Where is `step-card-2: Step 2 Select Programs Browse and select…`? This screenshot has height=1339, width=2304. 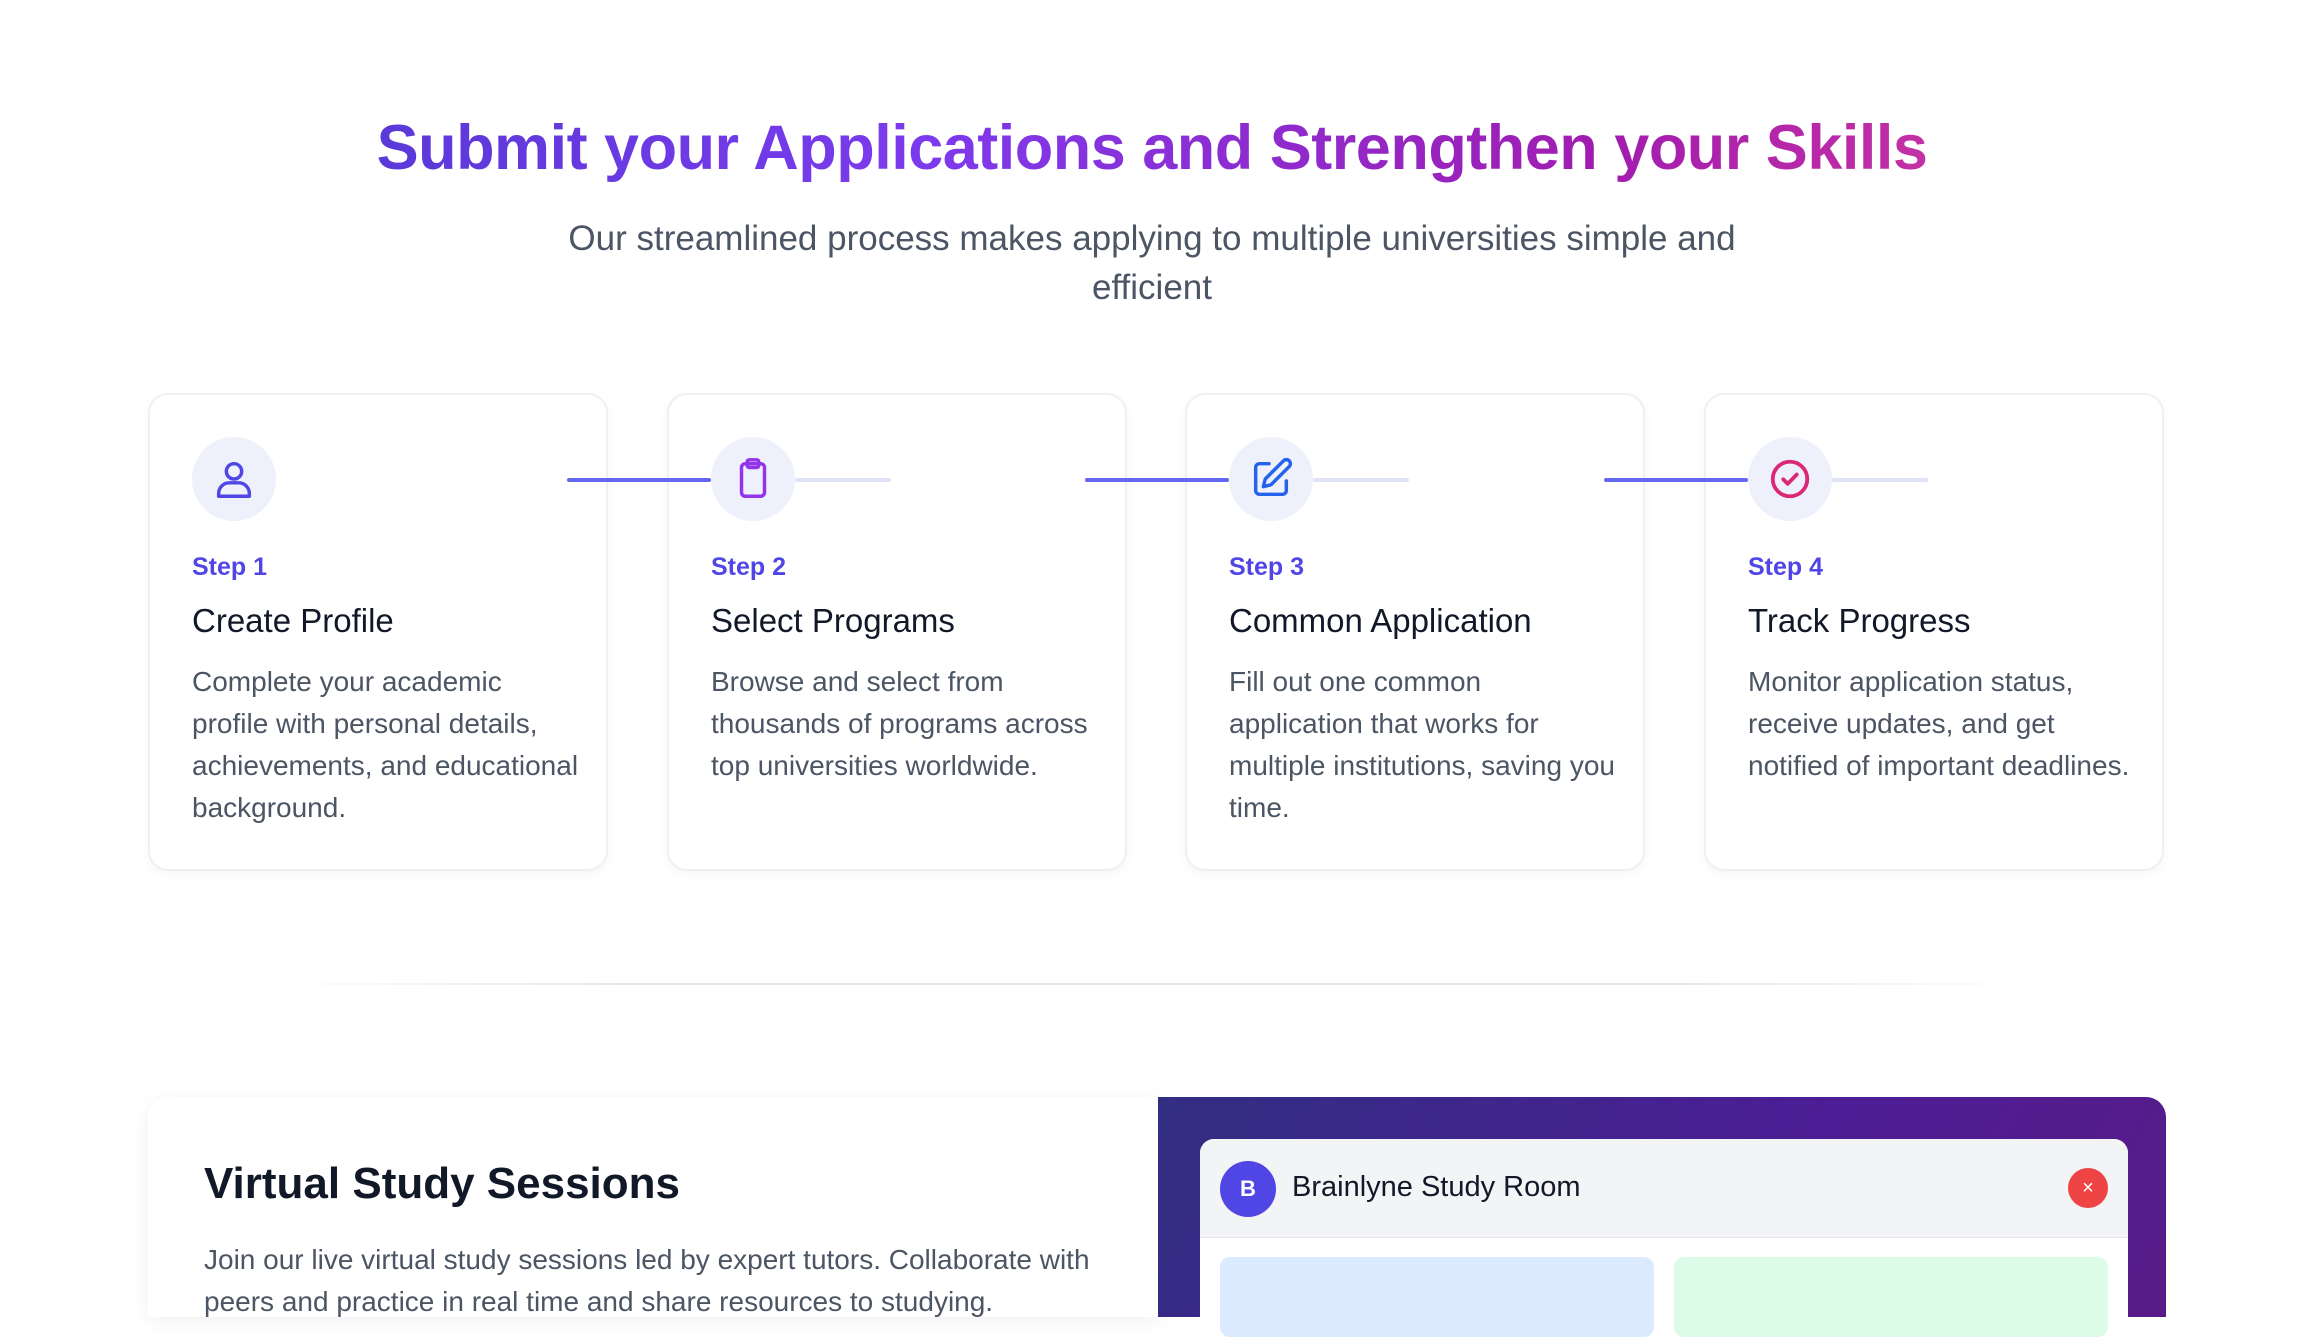 step-card-2: Step 2 Select Programs Browse and select… is located at coordinates (847, 632).